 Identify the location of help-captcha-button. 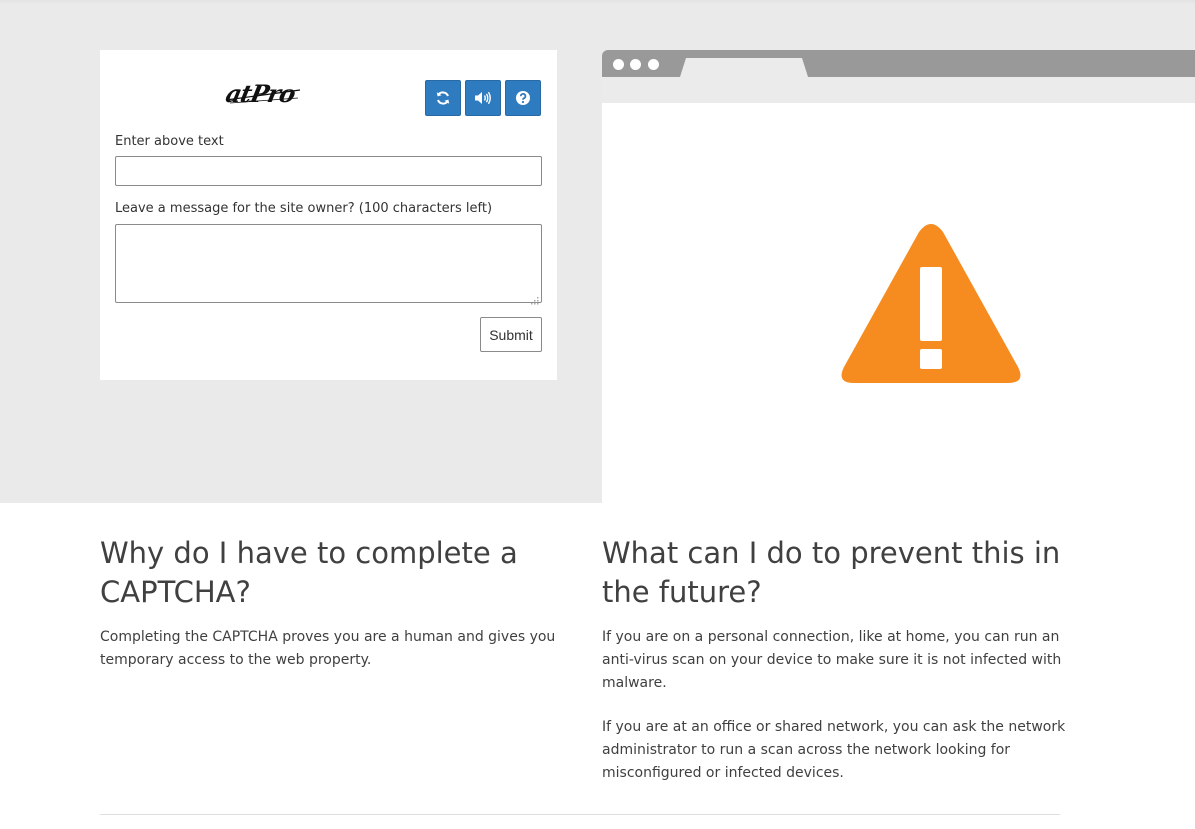
(523, 98).